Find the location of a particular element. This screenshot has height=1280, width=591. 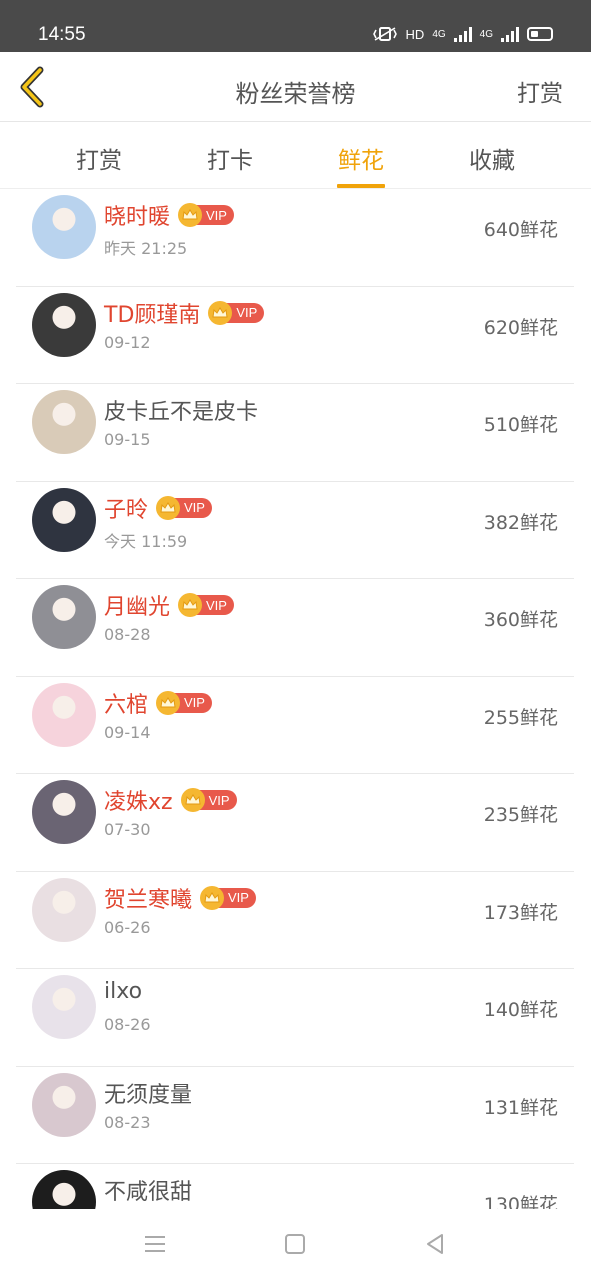

active-tab-indicator is located at coordinates (361, 186).